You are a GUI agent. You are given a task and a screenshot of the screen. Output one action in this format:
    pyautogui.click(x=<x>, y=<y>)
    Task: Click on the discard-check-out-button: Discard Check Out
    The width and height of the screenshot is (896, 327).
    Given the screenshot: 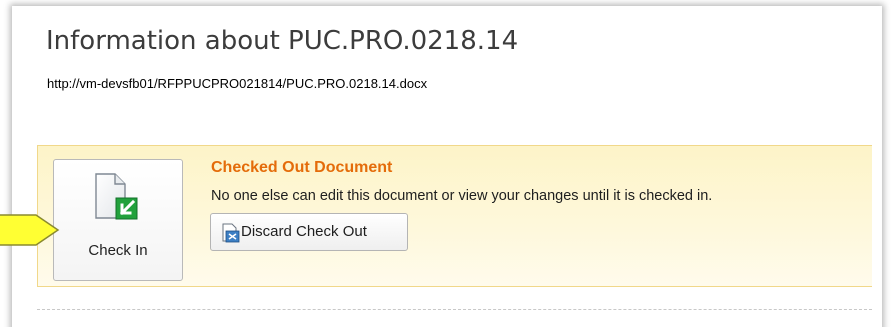 What is the action you would take?
    pyautogui.click(x=309, y=232)
    